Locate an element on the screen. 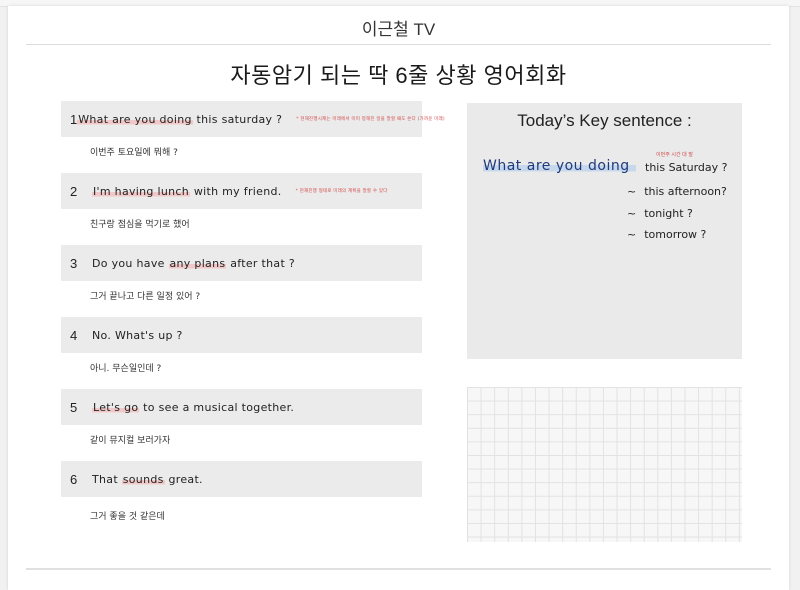  sentence-item: 4 No. What's up ? 아니. 무슨일인데 ? is located at coordinates (241, 345).